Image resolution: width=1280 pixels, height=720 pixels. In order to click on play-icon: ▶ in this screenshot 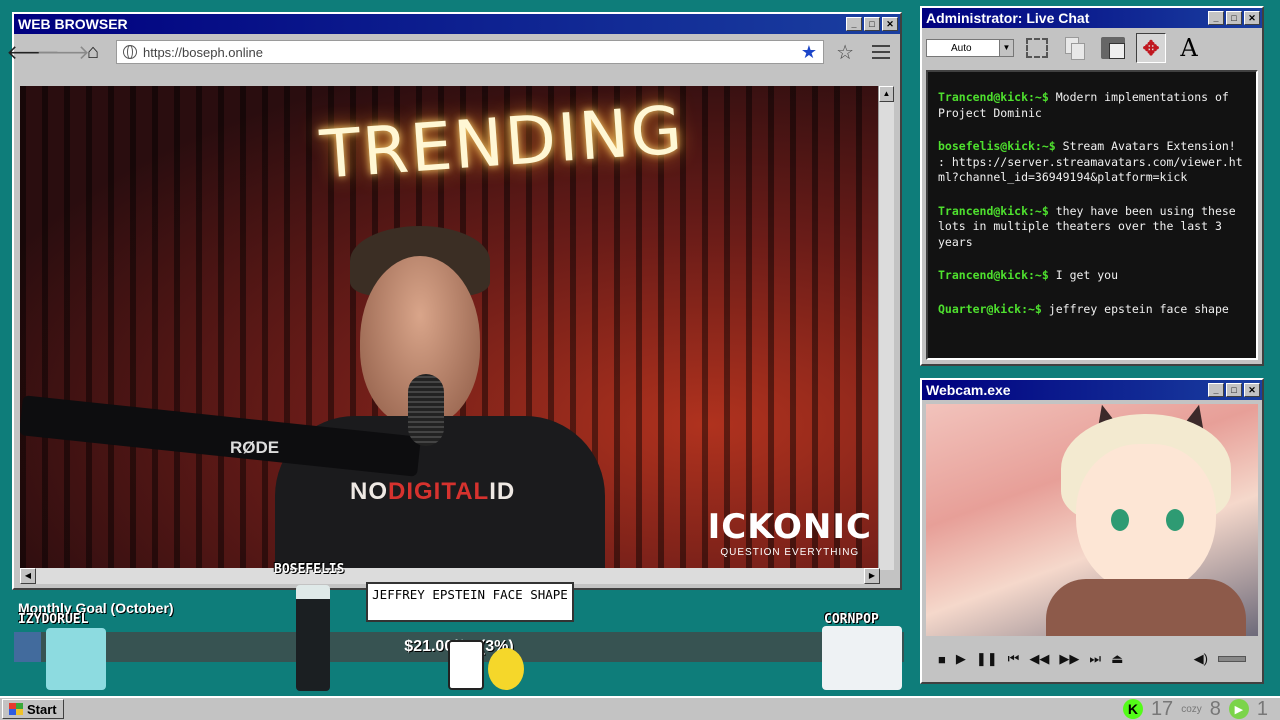, I will do `click(961, 659)`.